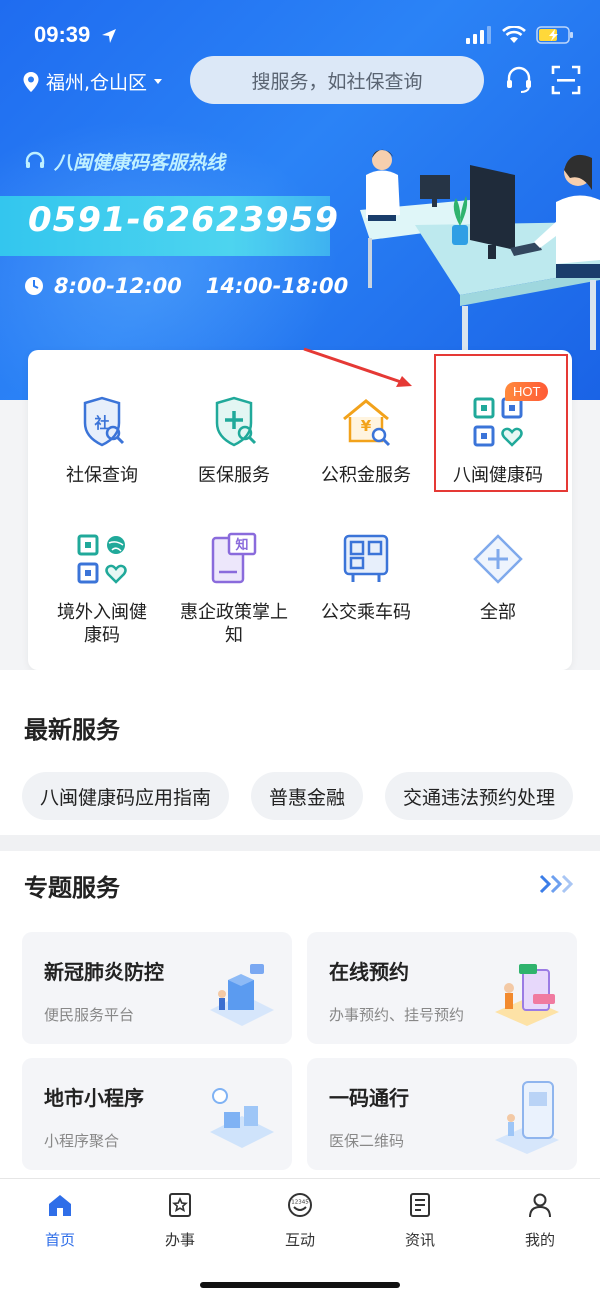 The width and height of the screenshot is (600, 1298). Describe the element at coordinates (478, 35) in the screenshot. I see `cellular-signal-icon` at that location.